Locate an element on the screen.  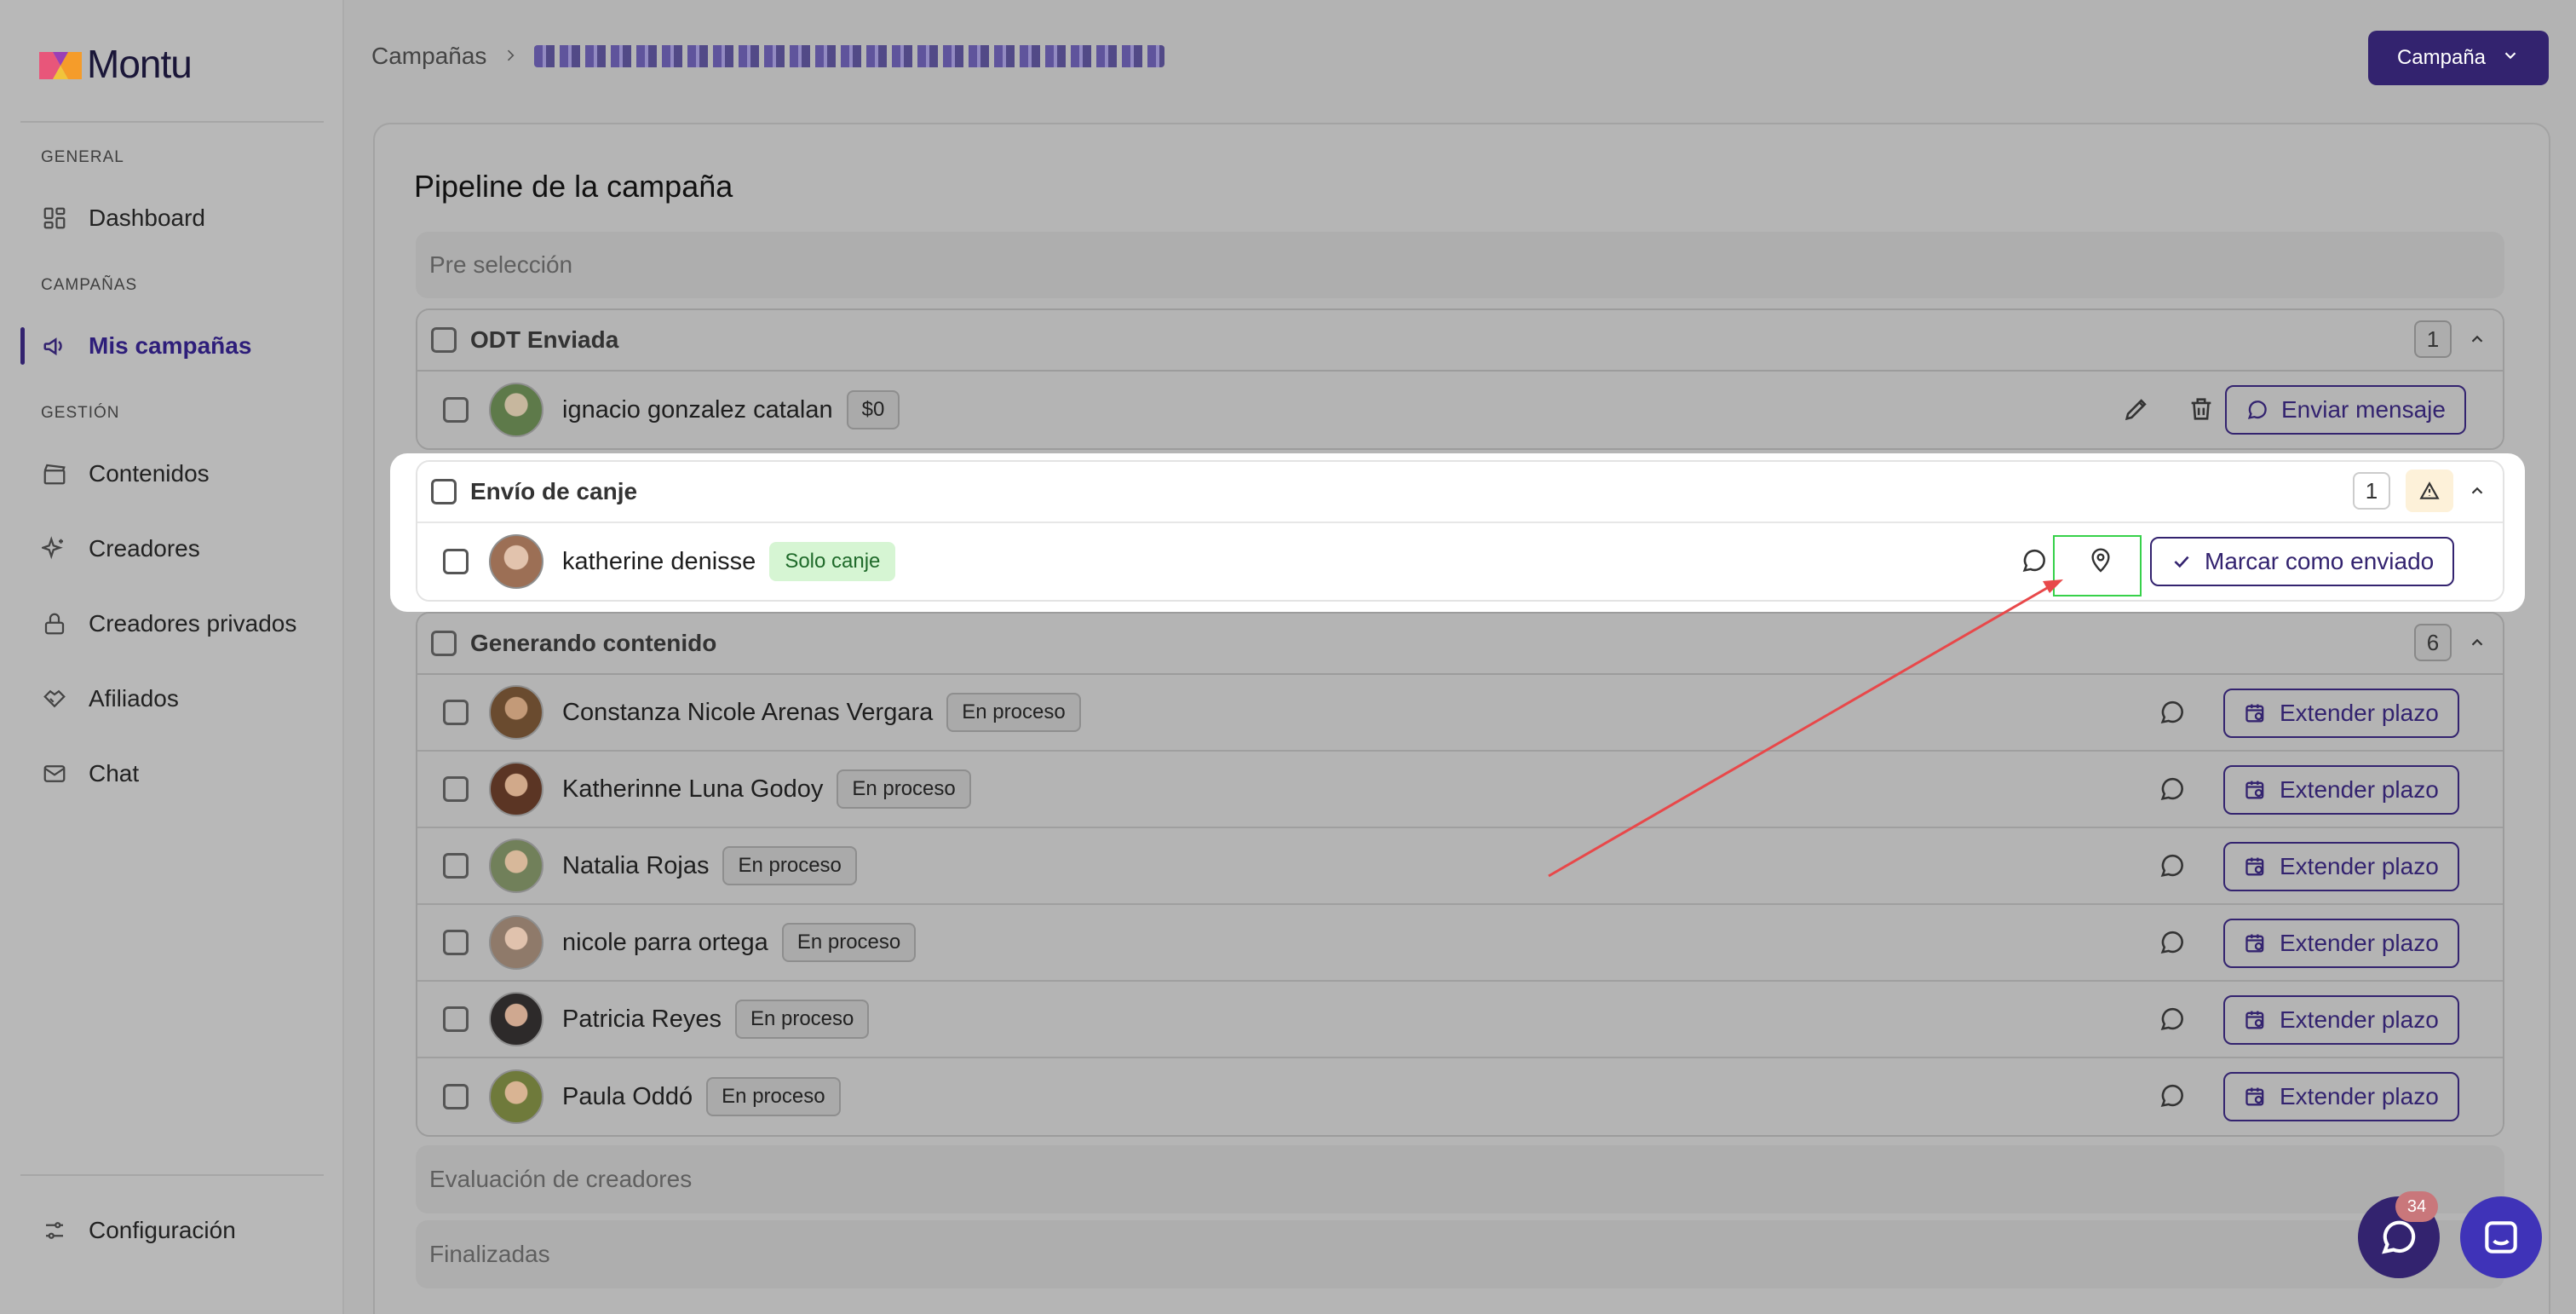
count-badge: 1 is located at coordinates (2433, 339).